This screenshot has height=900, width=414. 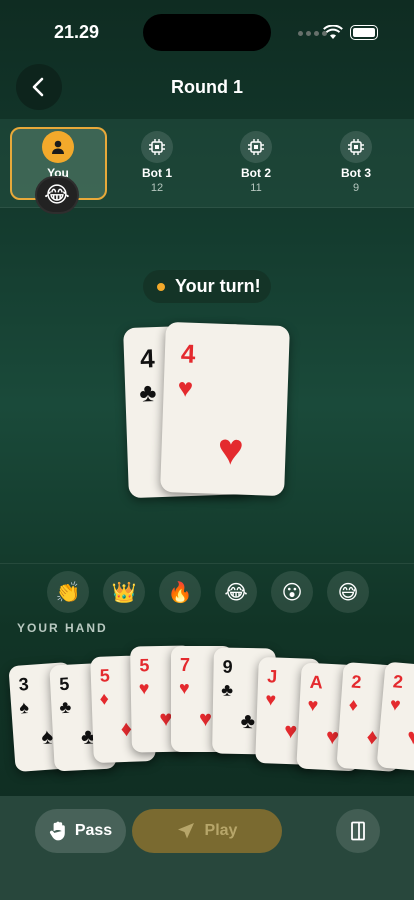 What do you see at coordinates (185, 831) in the screenshot?
I see `send-icon` at bounding box center [185, 831].